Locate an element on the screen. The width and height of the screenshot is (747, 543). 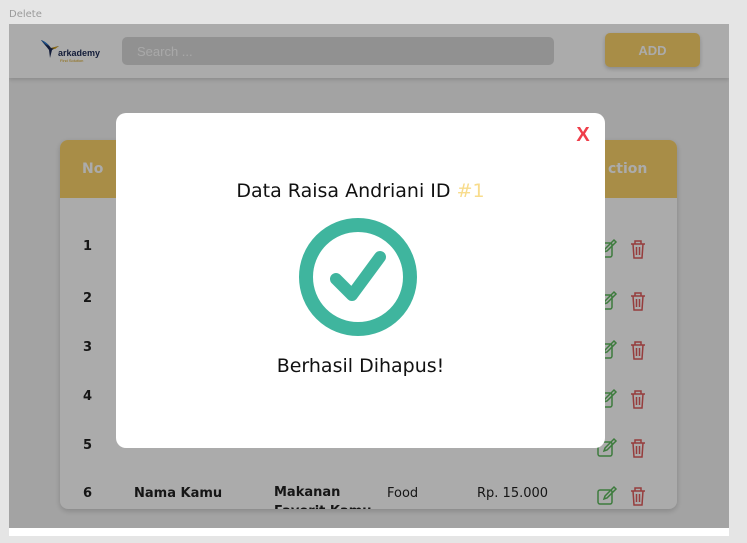
modal-title: Data Raisa Andriani ID #1 is located at coordinates (360, 191).